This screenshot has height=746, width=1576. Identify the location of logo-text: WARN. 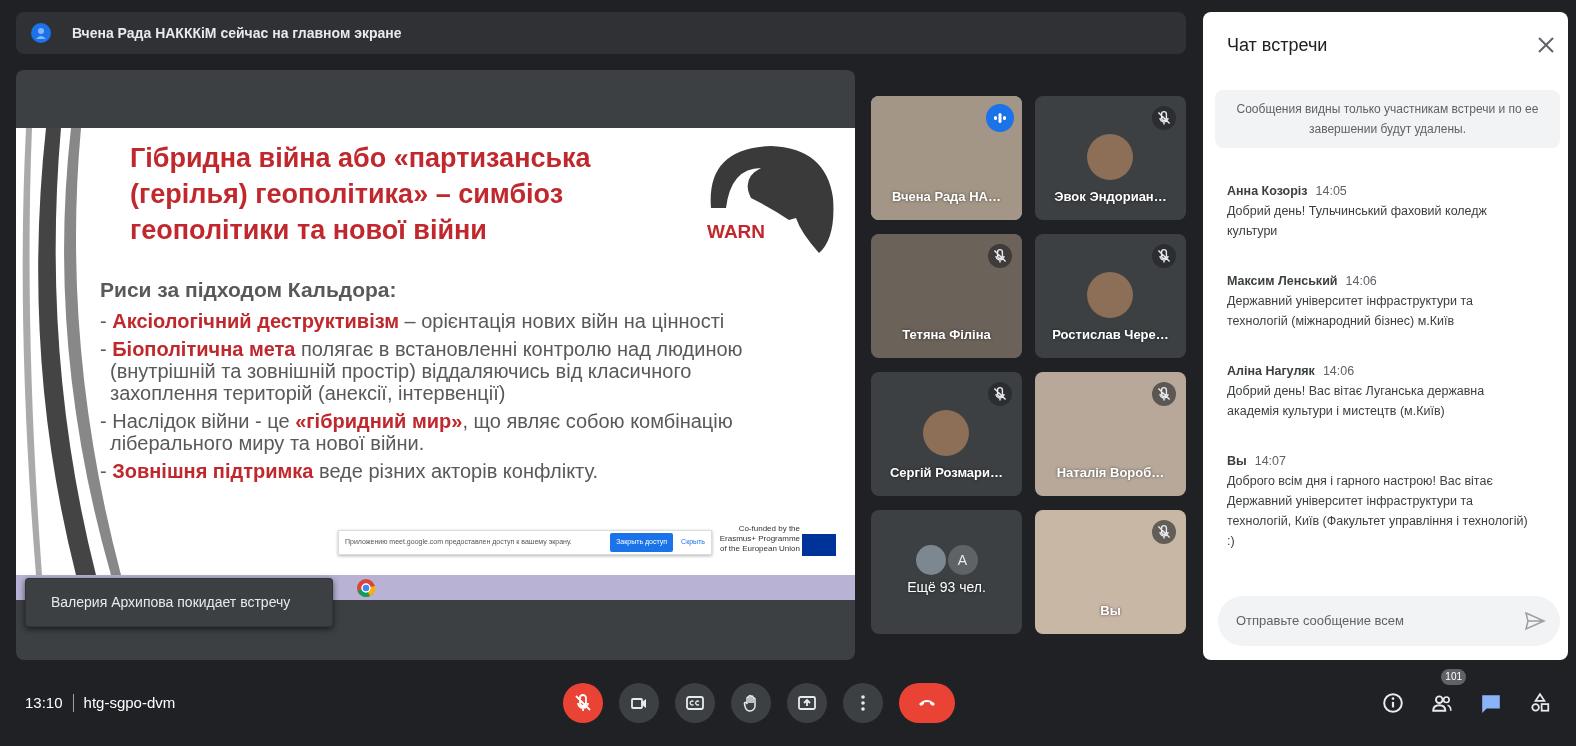
(736, 232).